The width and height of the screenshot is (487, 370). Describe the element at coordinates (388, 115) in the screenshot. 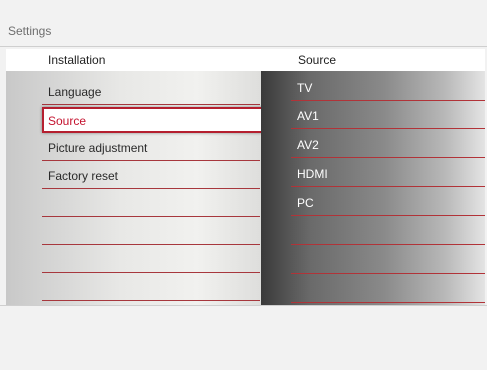

I see `source-item-av1: AV1` at that location.